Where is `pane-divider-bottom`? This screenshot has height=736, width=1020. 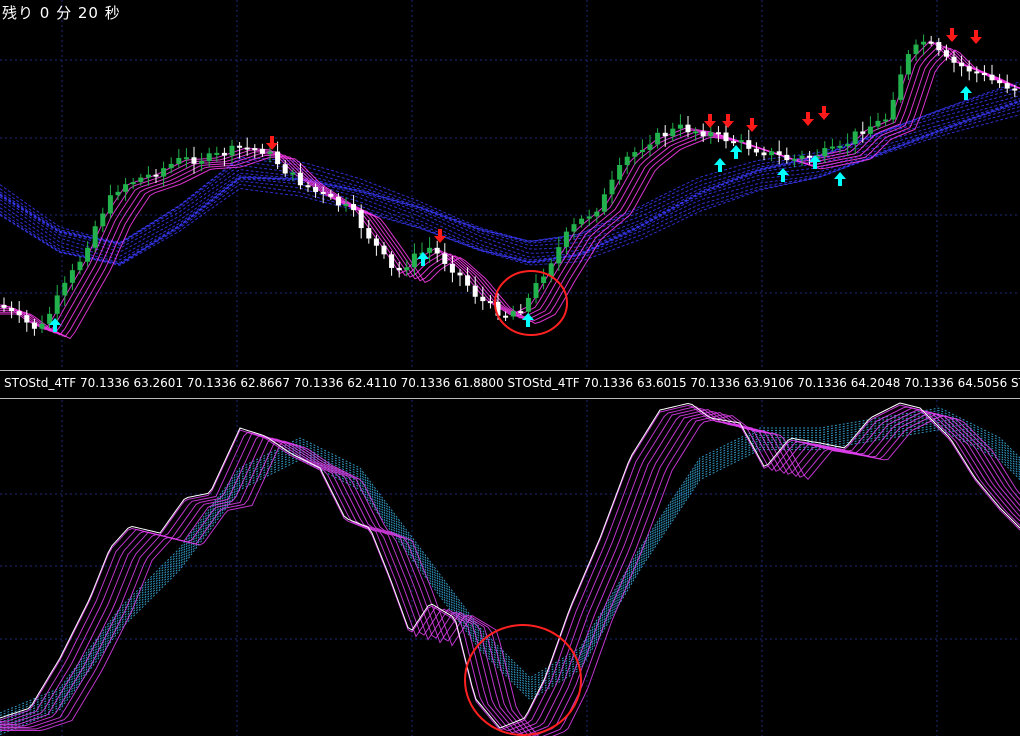
pane-divider-bottom is located at coordinates (510, 398).